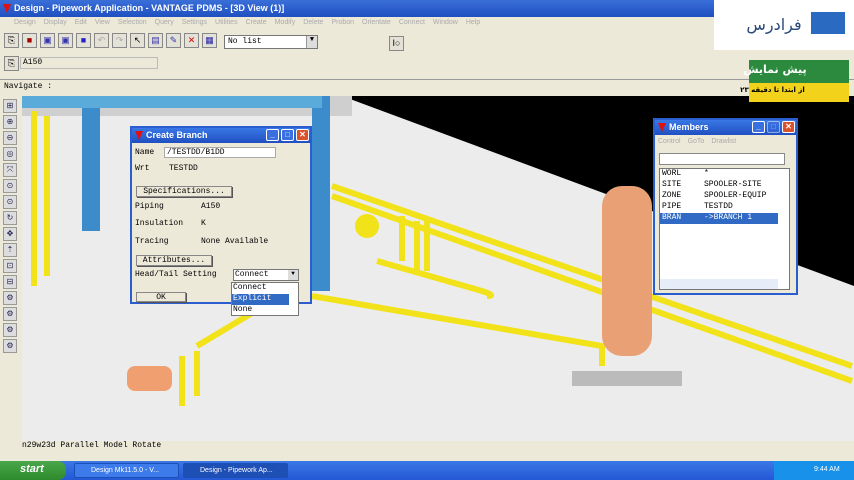  What do you see at coordinates (83, 40) in the screenshot?
I see `view-icon: ■` at bounding box center [83, 40].